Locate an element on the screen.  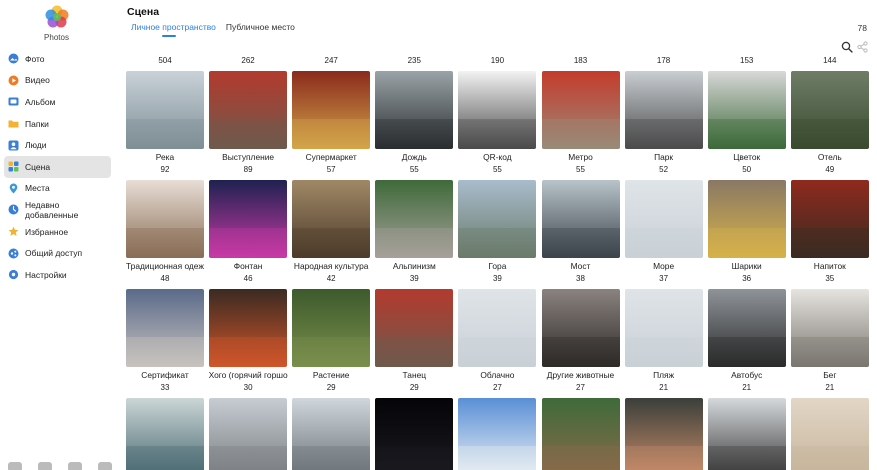
scene-card: 235 Дождь is located at coordinates (414, 108).